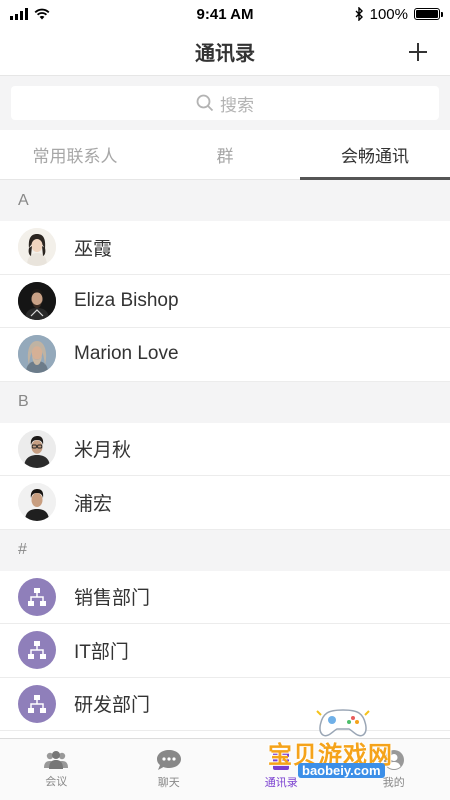  Describe the element at coordinates (225, 449) in the screenshot. I see `list-item: 米月秋` at that location.